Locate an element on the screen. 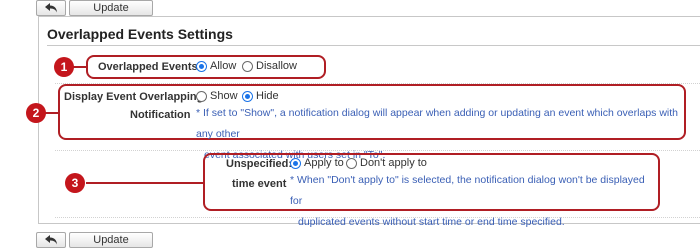 The image size is (700, 248). apply-to-radio is located at coordinates (295, 163).